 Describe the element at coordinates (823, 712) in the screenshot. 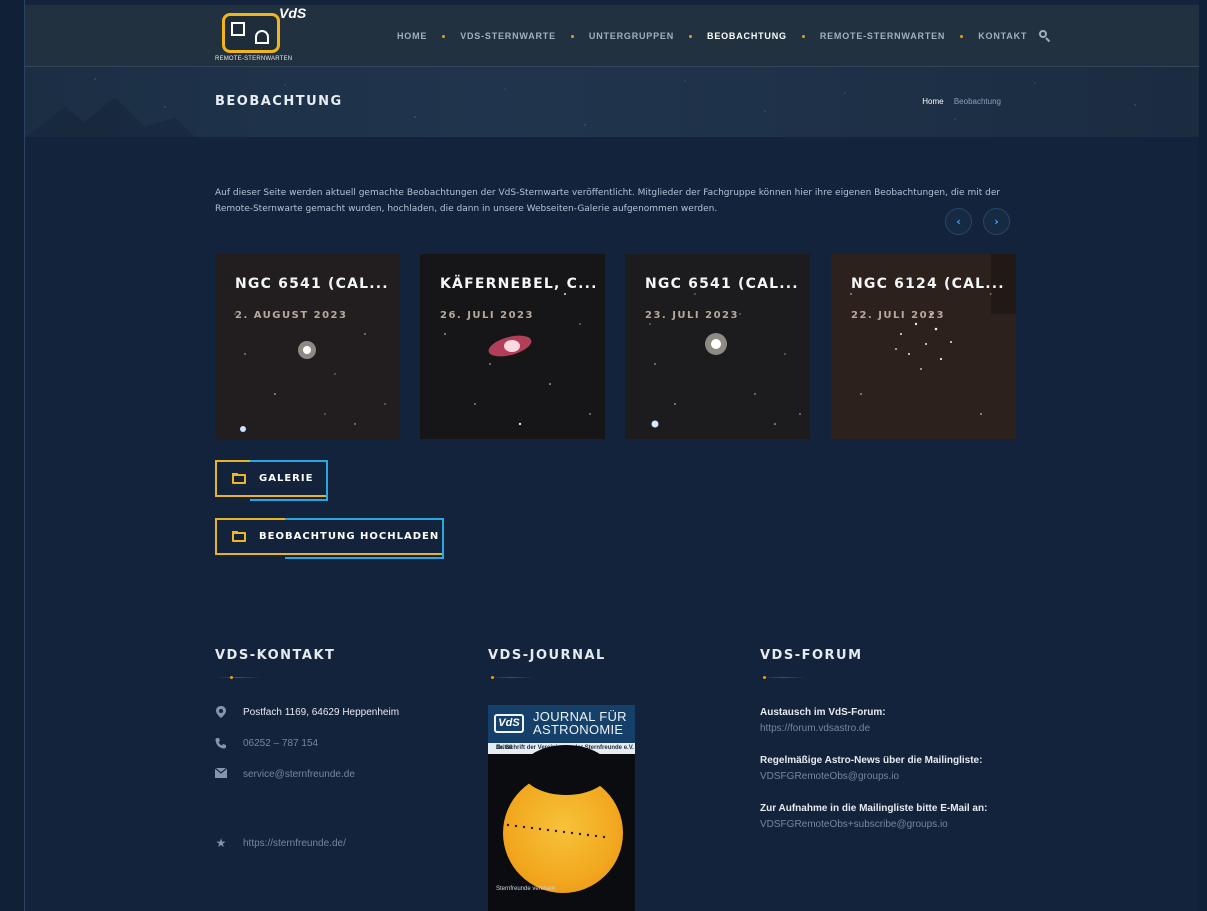

I see `forum-item-label: Austausch im VdS-Forum:` at that location.